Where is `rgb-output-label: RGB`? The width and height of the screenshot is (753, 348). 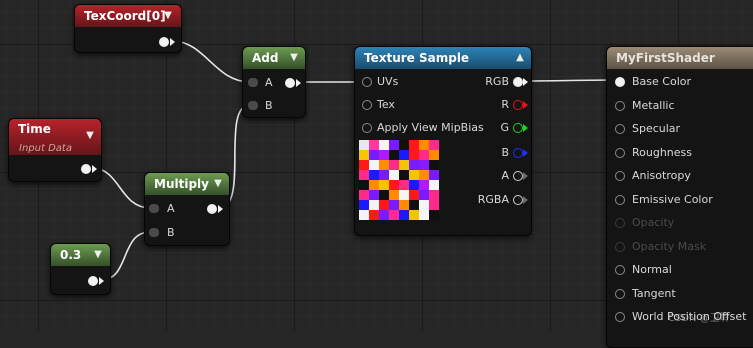 rgb-output-label: RGB is located at coordinates (497, 81).